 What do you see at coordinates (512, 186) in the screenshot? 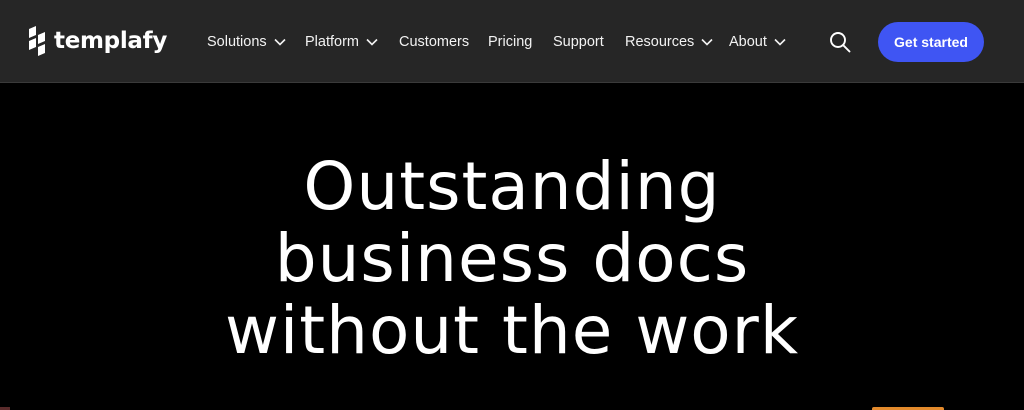
I see `hero-title-line: Outstanding` at bounding box center [512, 186].